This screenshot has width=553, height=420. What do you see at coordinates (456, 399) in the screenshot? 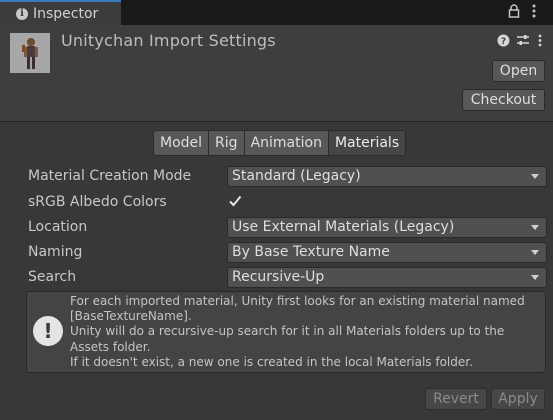
I see `revert-button: Revert` at bounding box center [456, 399].